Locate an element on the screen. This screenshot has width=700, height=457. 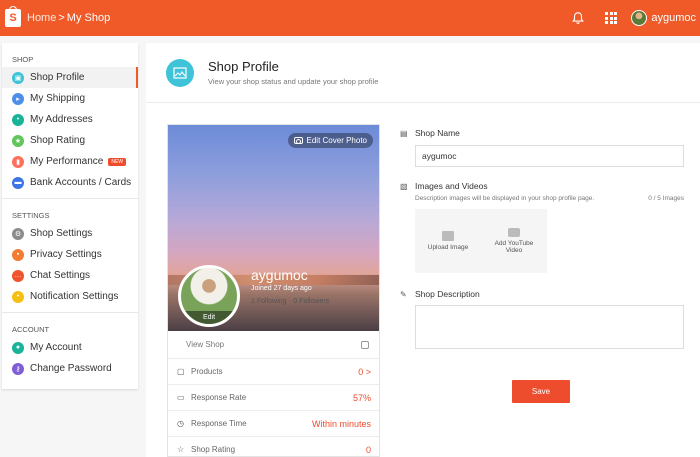
box-icon: ▢ is located at coordinates (181, 371).